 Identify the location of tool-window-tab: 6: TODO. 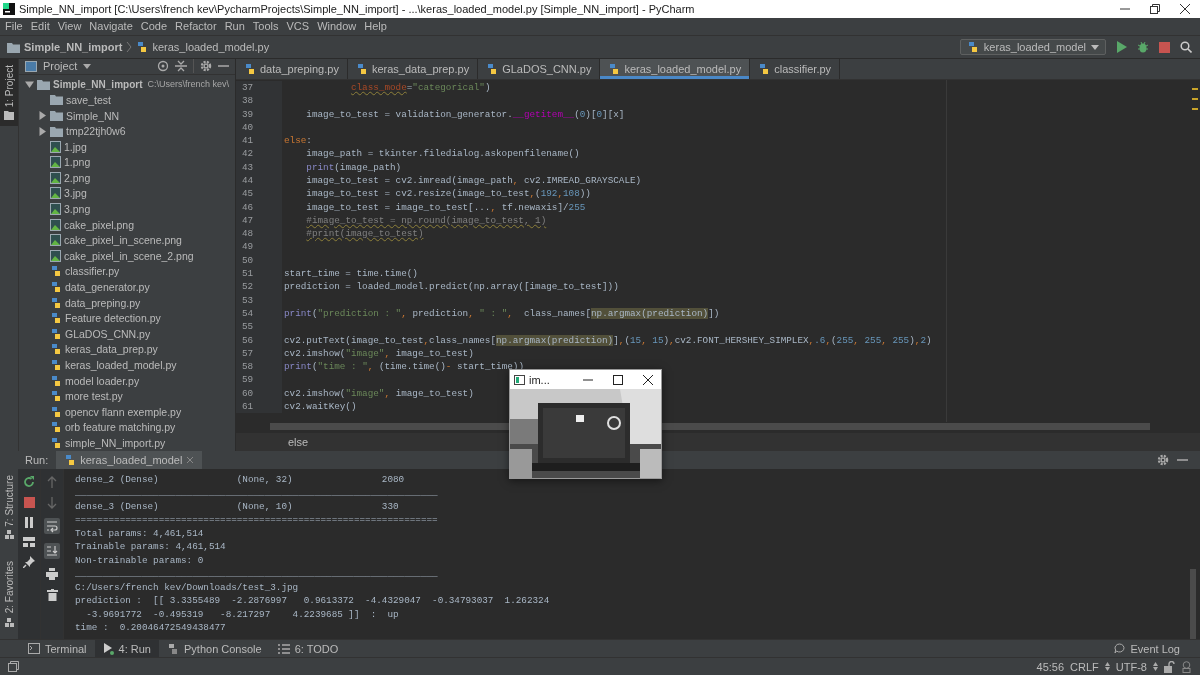
(308, 648).